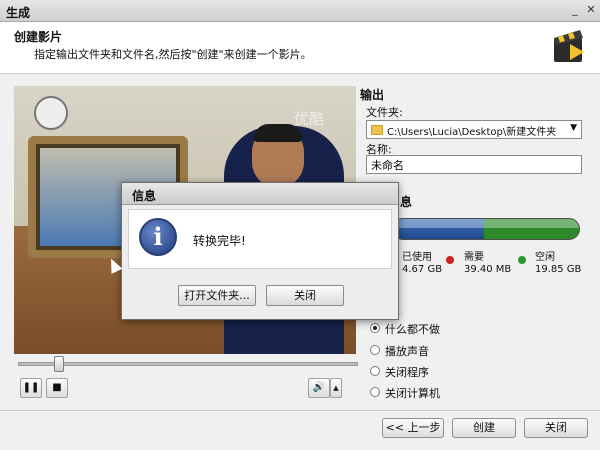 This screenshot has width=600, height=450. Describe the element at coordinates (173, 54) in the screenshot. I see `page-subtitle: 指定输出文件夹和文件名,然后按"创建"来创建一个影片。` at that location.